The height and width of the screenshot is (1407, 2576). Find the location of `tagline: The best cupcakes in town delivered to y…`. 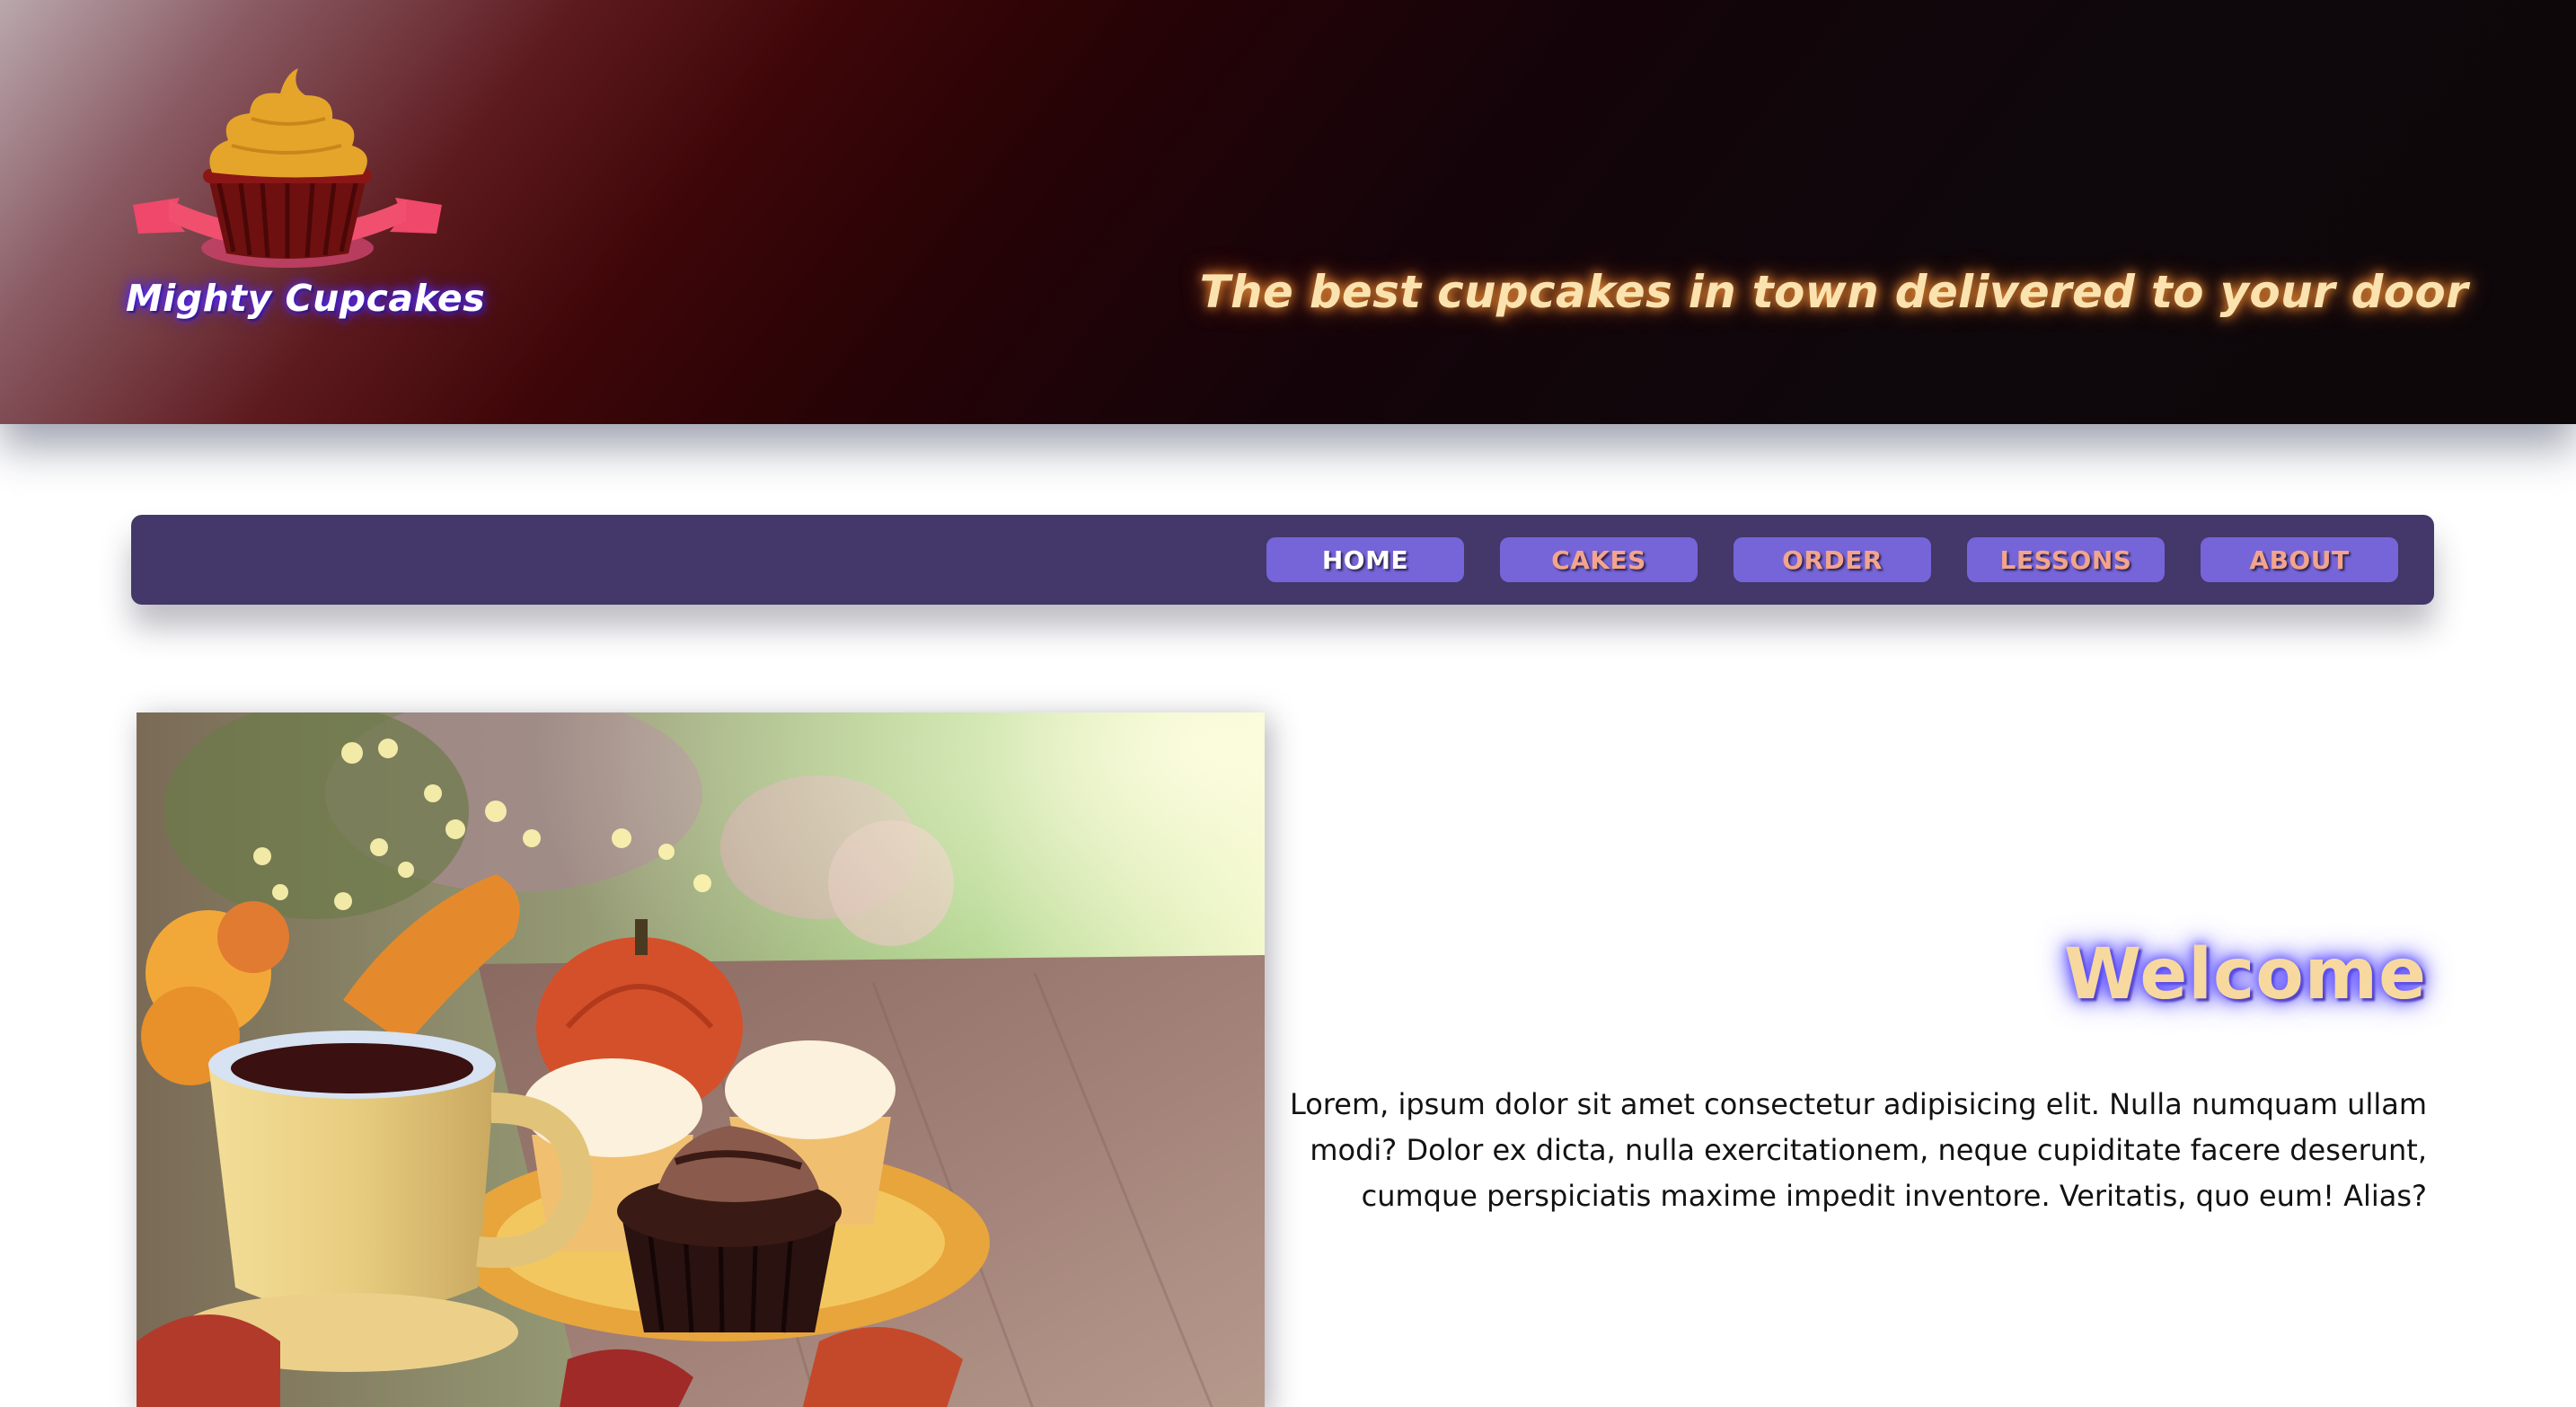

tagline: The best cupcakes in town delivered to y… is located at coordinates (1833, 292).